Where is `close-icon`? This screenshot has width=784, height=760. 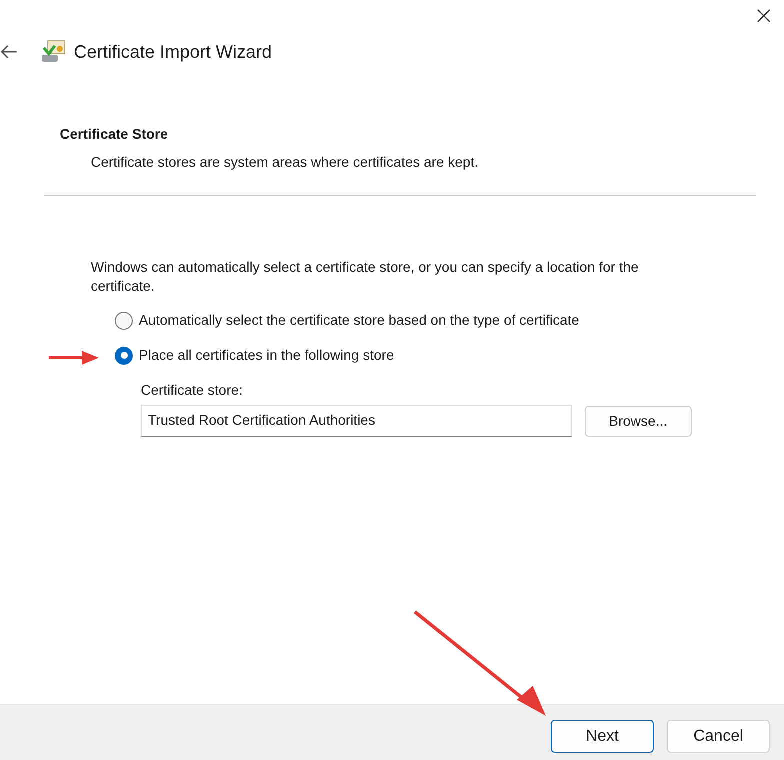 close-icon is located at coordinates (764, 16).